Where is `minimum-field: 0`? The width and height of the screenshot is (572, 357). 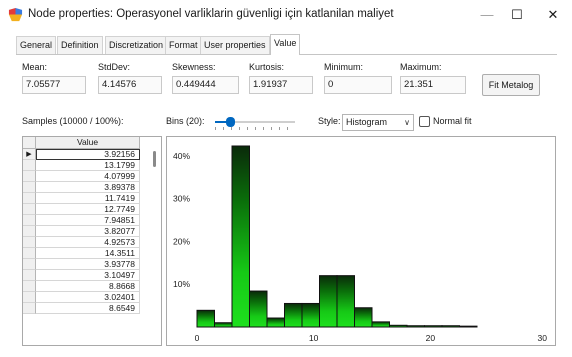 minimum-field: 0 is located at coordinates (358, 85).